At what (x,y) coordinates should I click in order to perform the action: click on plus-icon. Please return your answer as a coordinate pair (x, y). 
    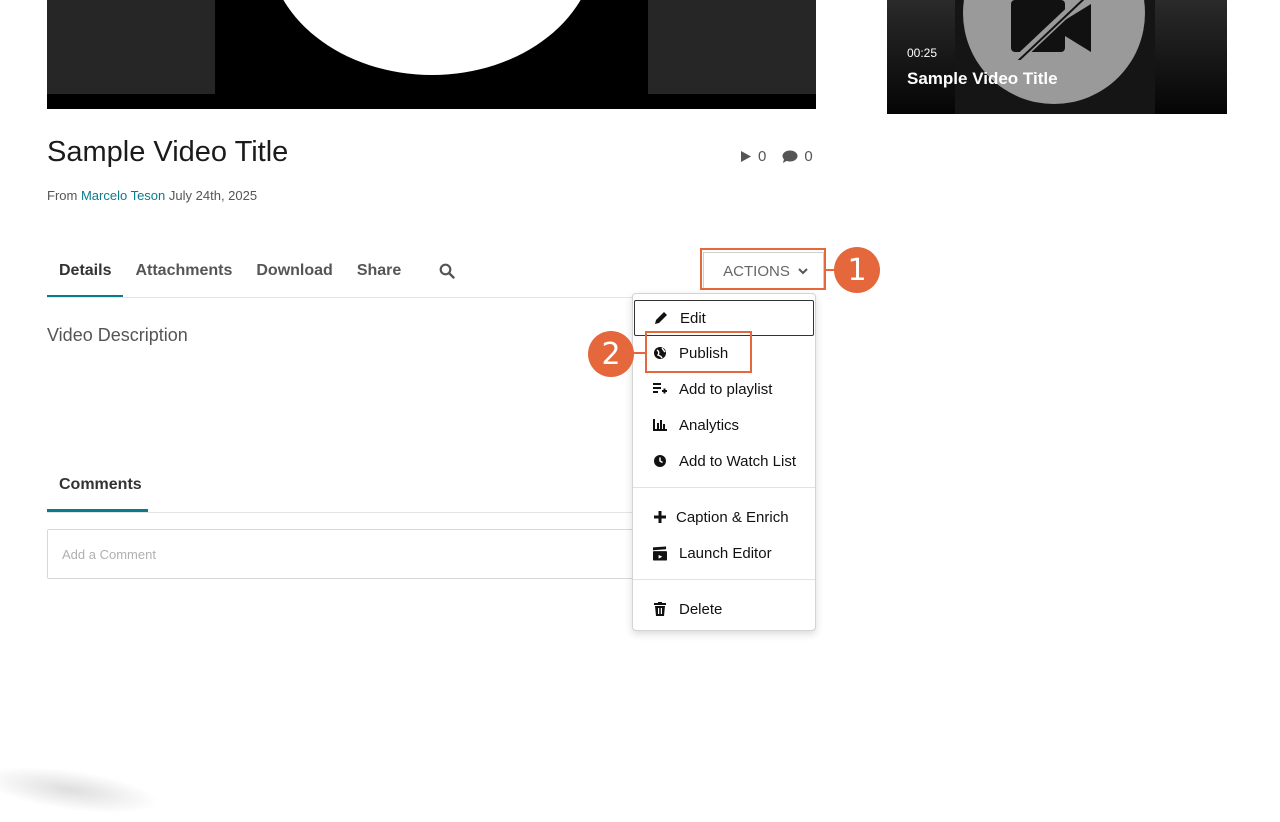
    Looking at the image, I should click on (660, 517).